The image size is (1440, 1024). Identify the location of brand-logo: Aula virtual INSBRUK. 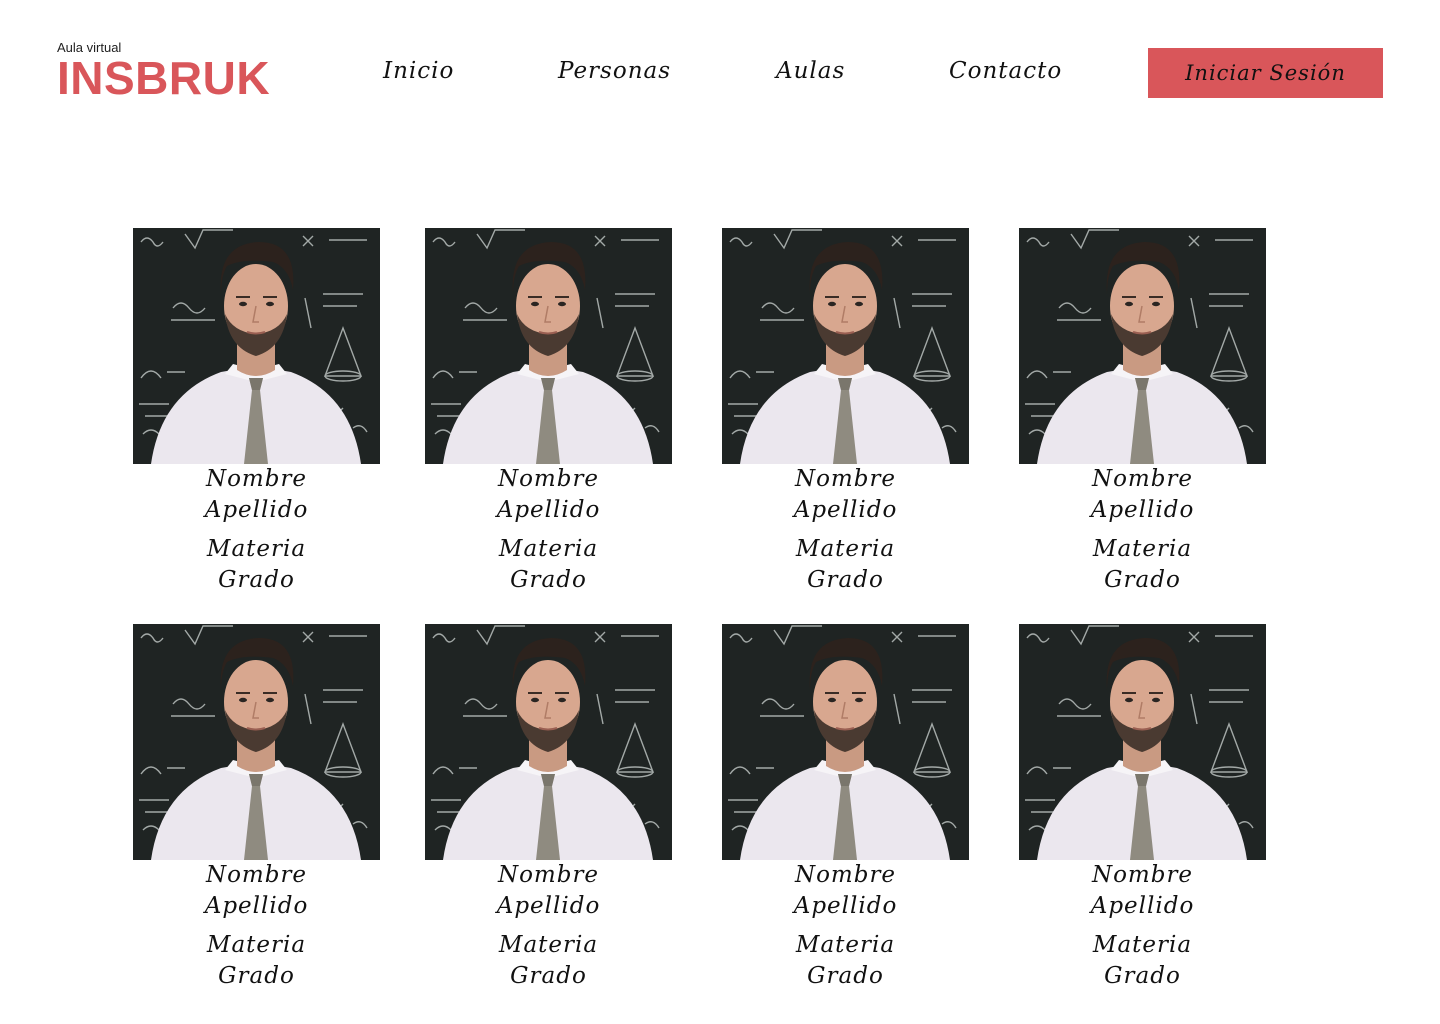
(164, 72).